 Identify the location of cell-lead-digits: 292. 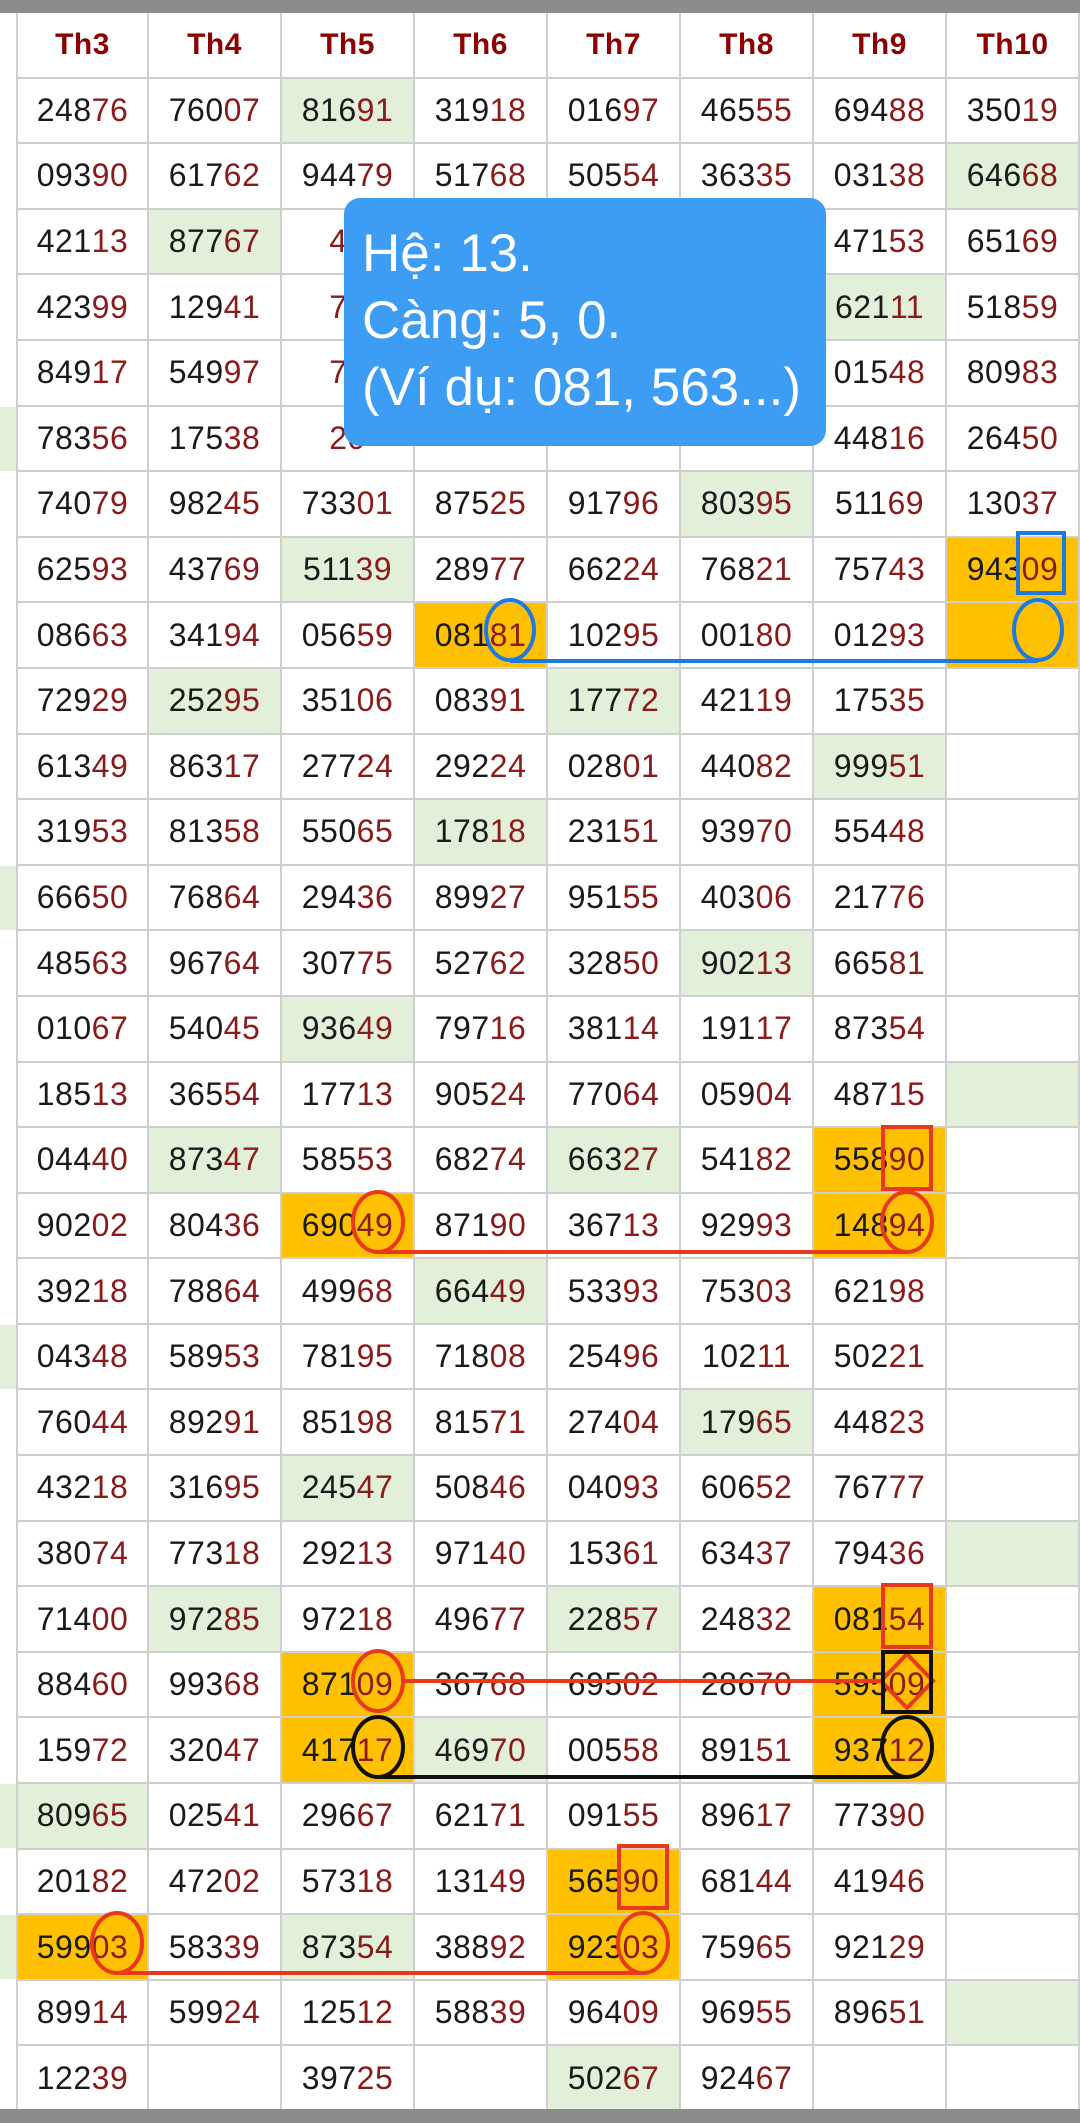
(329, 1552).